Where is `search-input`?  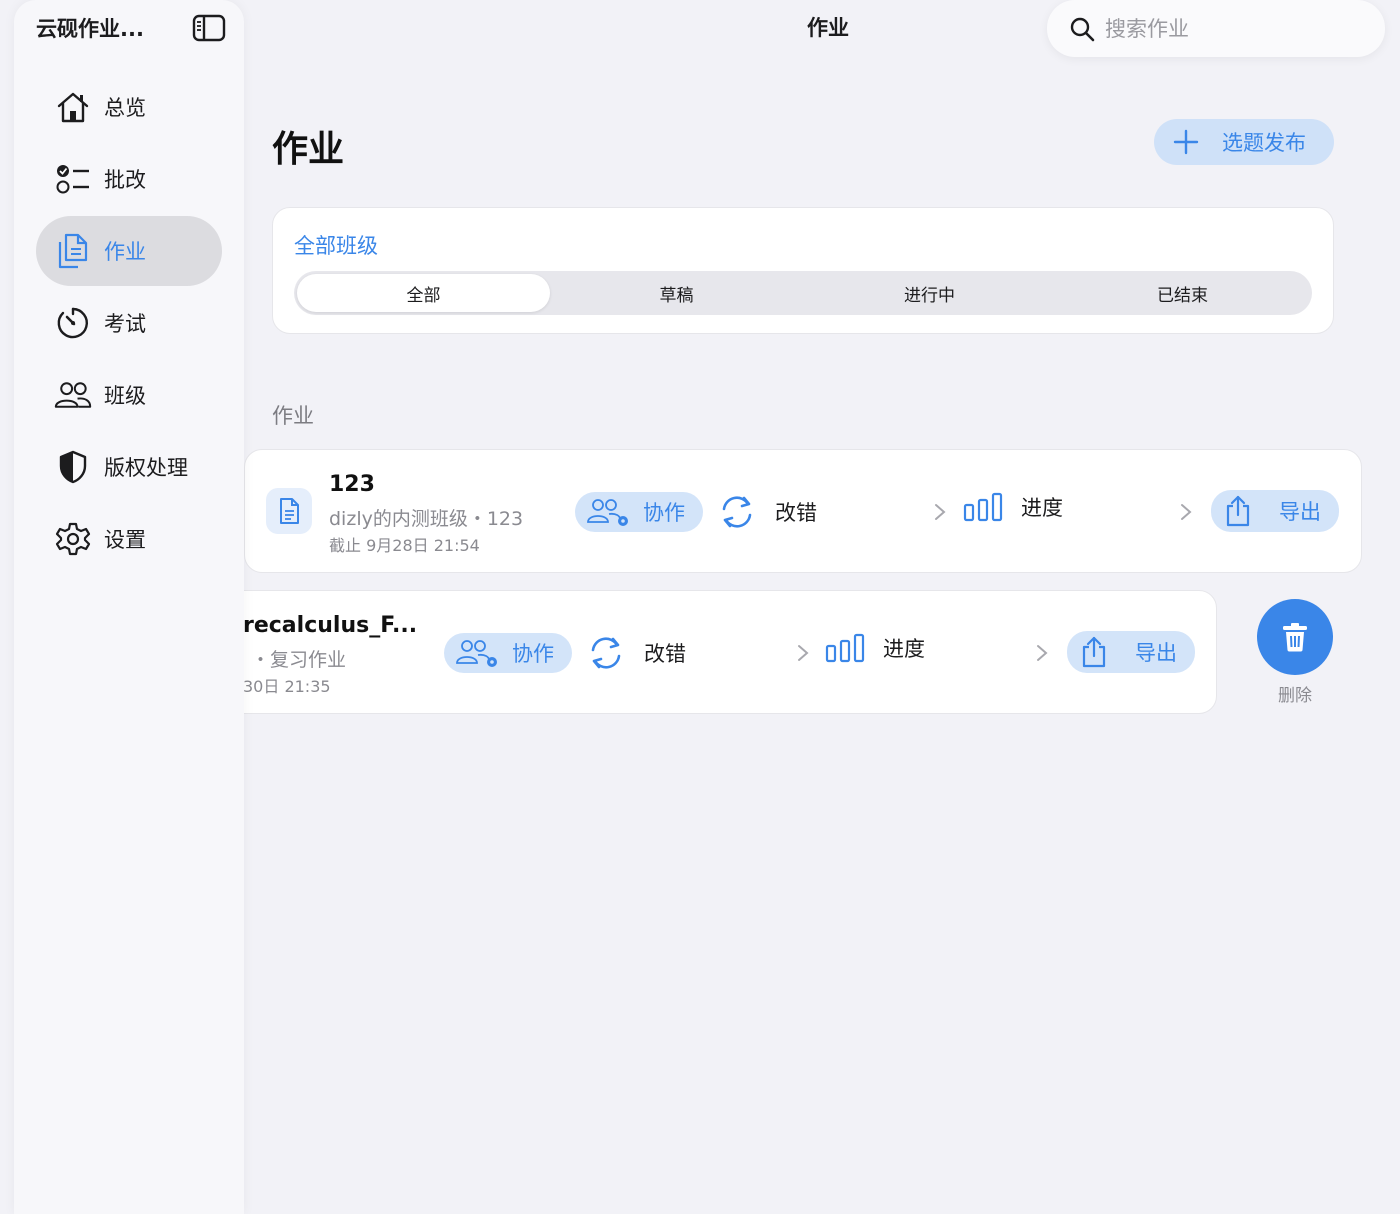 search-input is located at coordinates (1225, 28).